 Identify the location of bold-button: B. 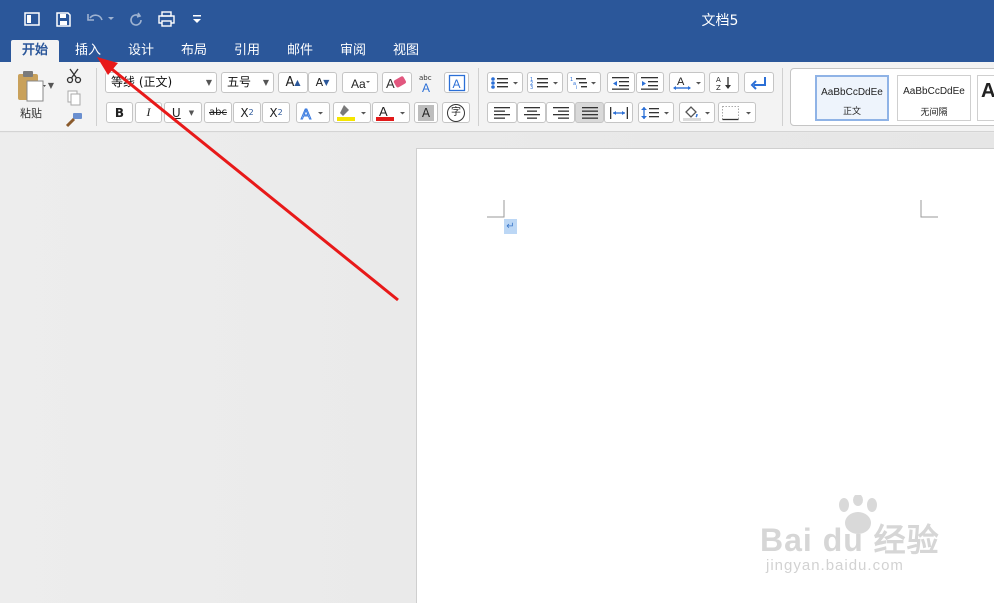
(119, 112).